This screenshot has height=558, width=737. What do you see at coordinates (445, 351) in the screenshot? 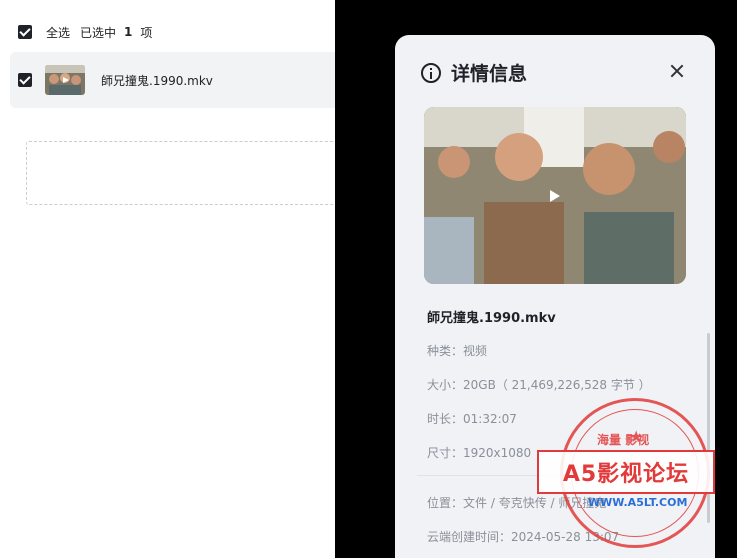
I see `detail-key: 种类：` at bounding box center [445, 351].